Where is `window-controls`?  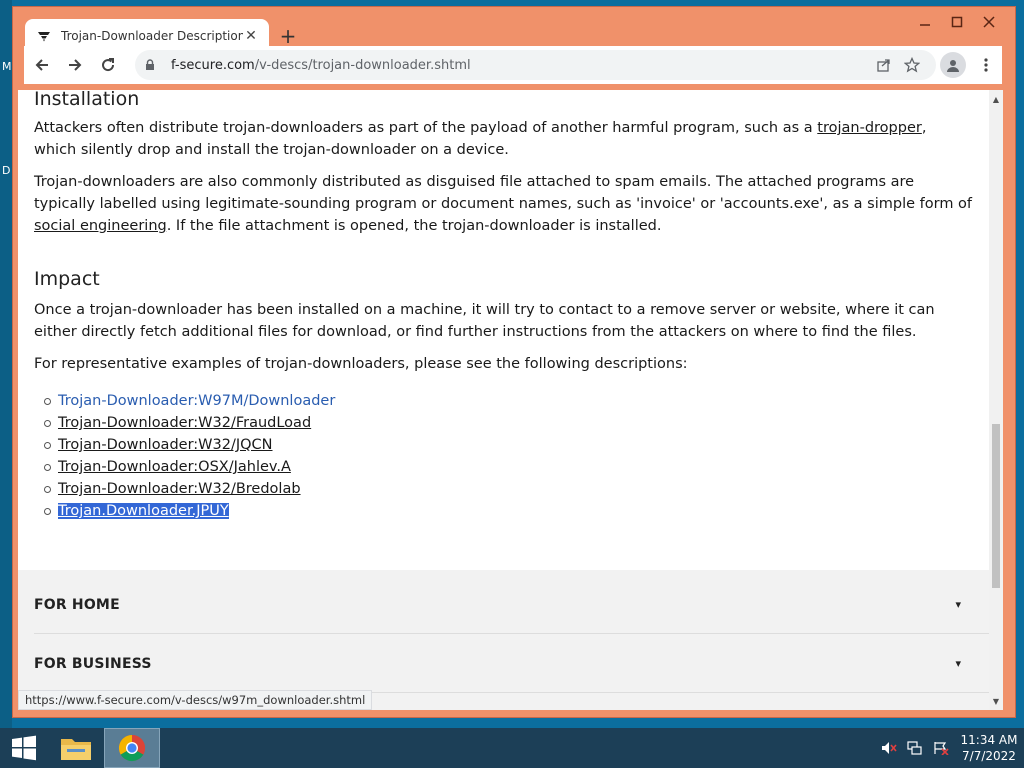
window-controls is located at coordinates (957, 22).